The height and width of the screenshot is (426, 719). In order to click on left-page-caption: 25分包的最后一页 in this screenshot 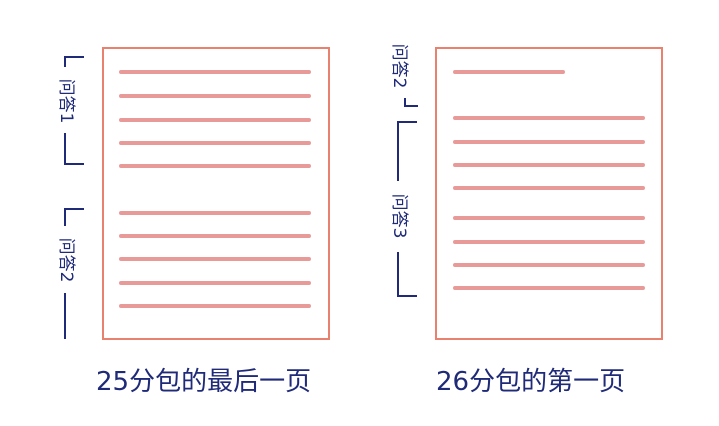, I will do `click(204, 382)`.